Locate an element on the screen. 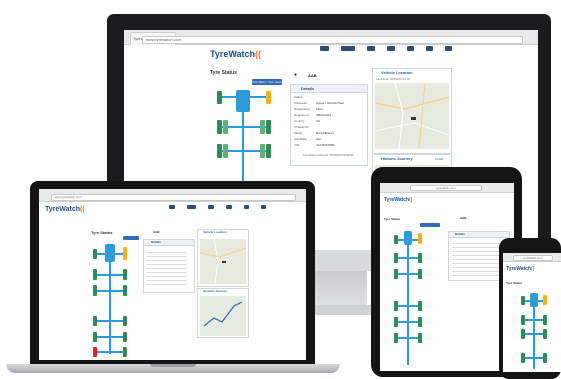 This screenshot has height=379, width=561. detail-row: Status is located at coordinates (298, 97).